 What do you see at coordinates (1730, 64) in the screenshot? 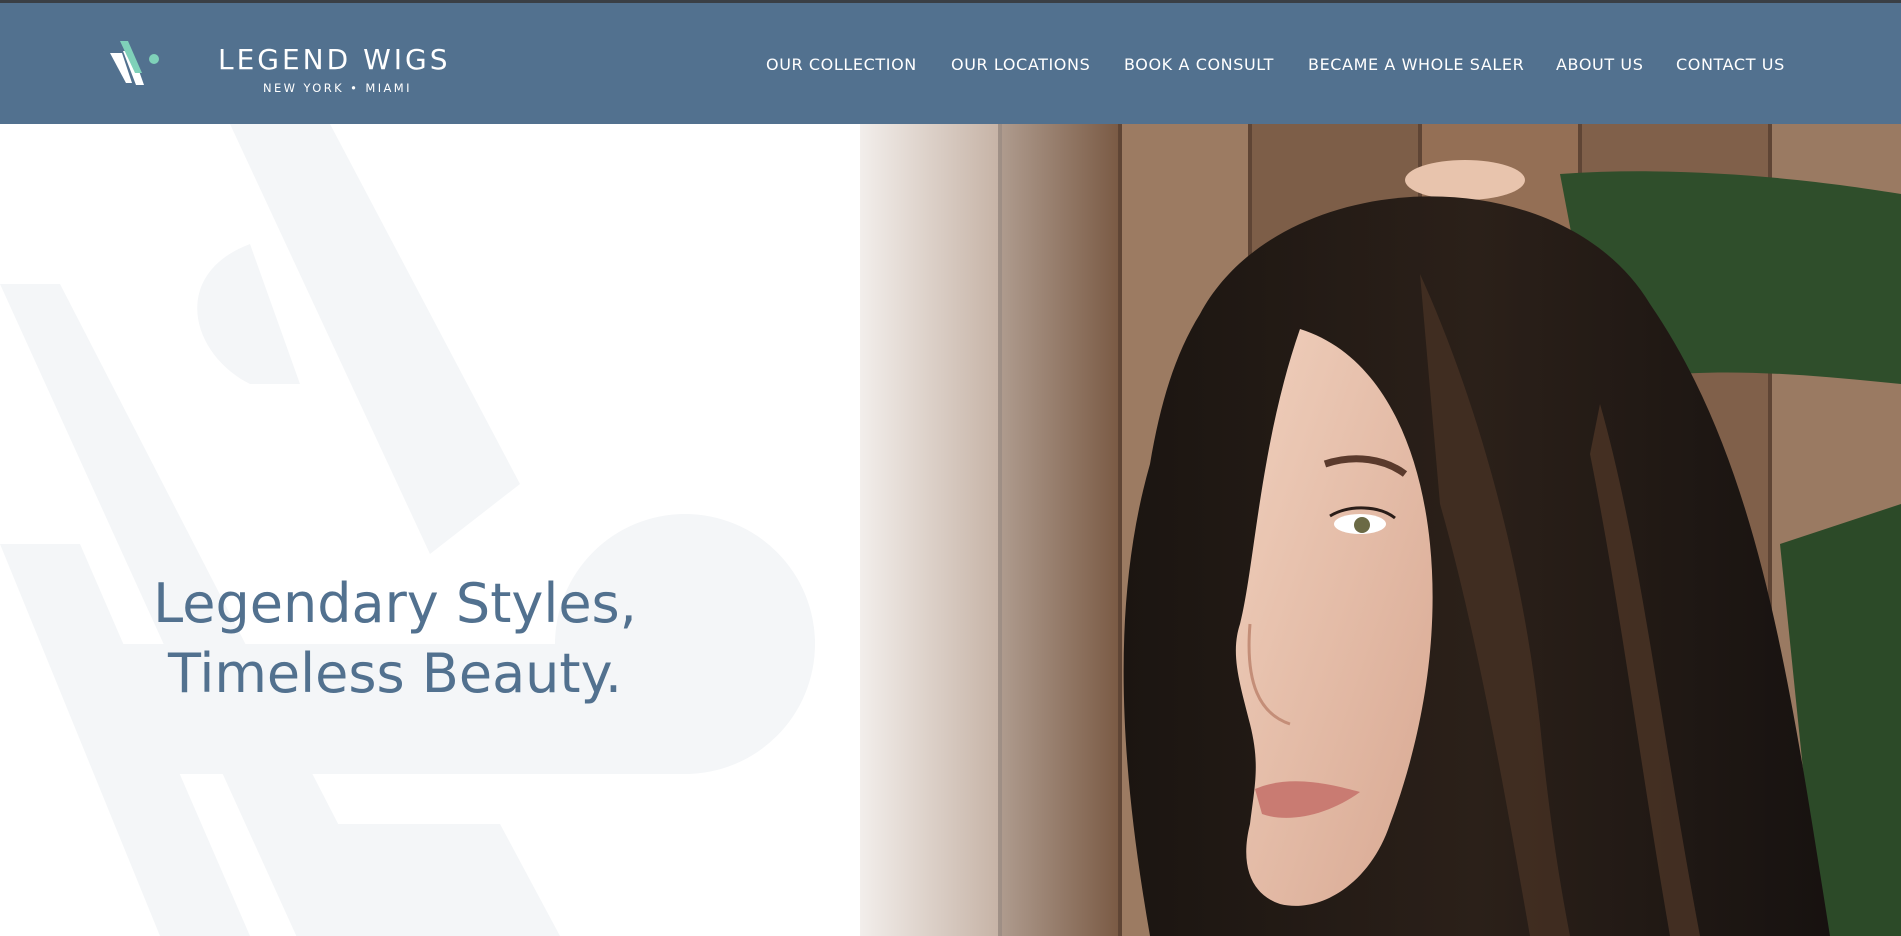
I see `nav-item-contact-us: CONTACT US` at bounding box center [1730, 64].